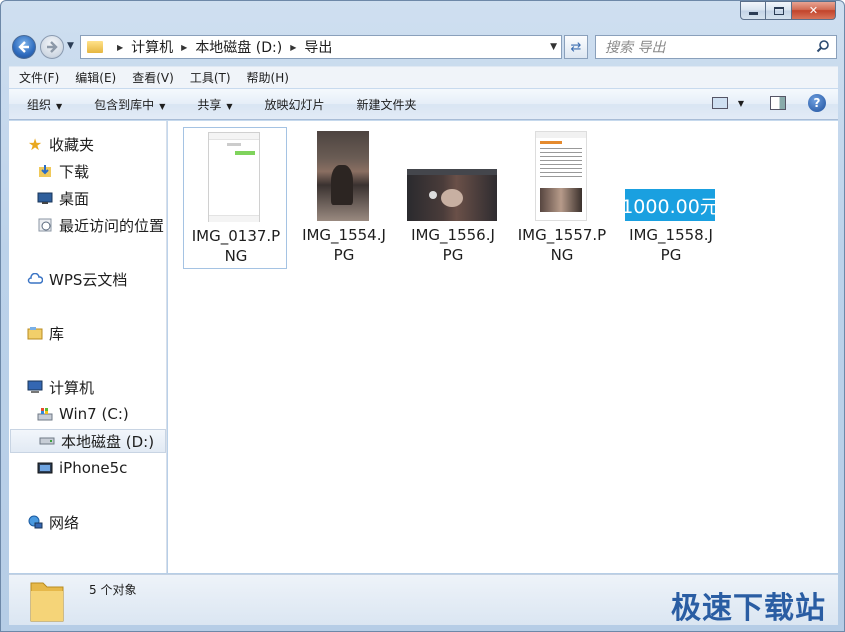 The image size is (845, 632). I want to click on file-name-line1: IMG_0137.P, so click(236, 236).